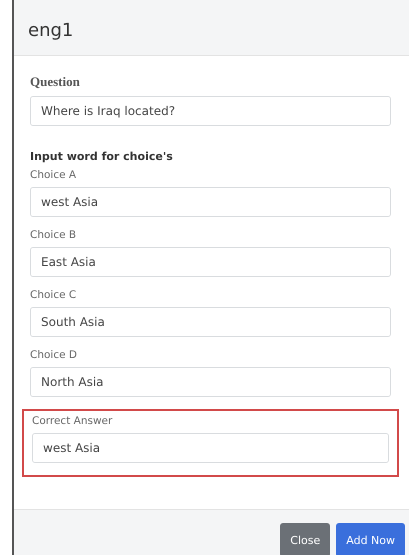 Image resolution: width=409 pixels, height=555 pixels. I want to click on field-label: Correct Answer, so click(73, 421).